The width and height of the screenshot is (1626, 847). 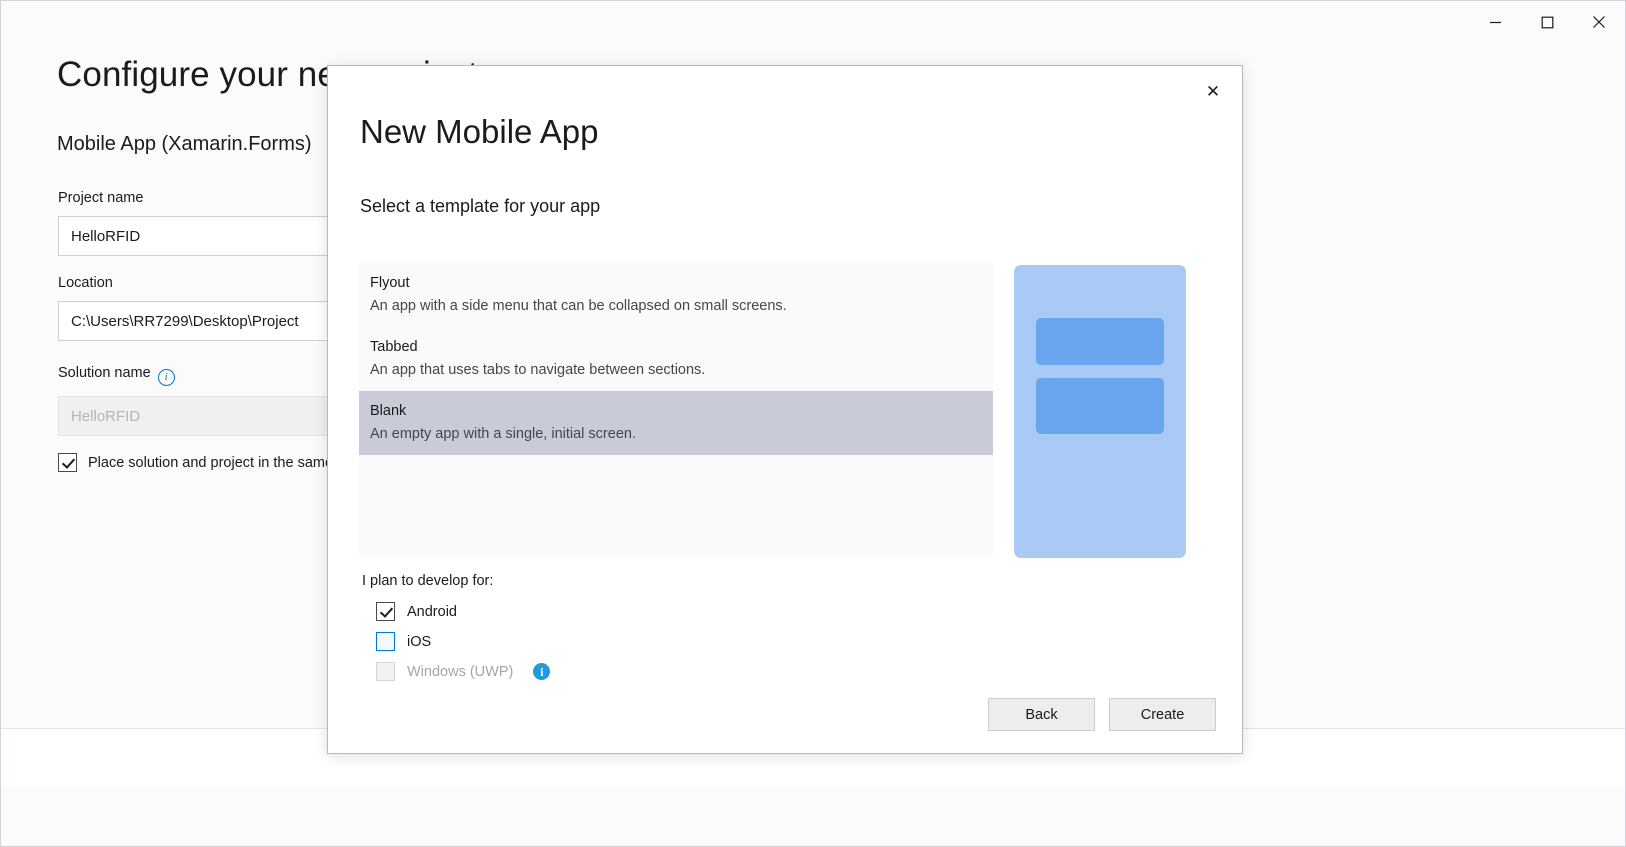 I want to click on template-name: Flyout, so click(x=390, y=283).